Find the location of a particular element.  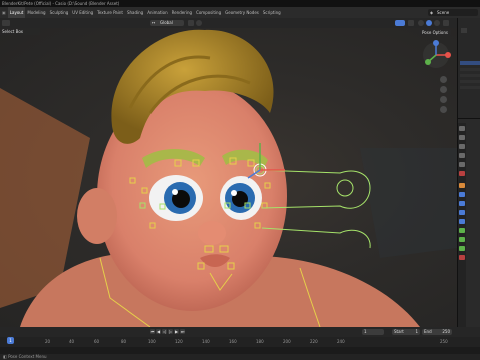

ruler-tick-label: 40 is located at coordinates (72, 341).